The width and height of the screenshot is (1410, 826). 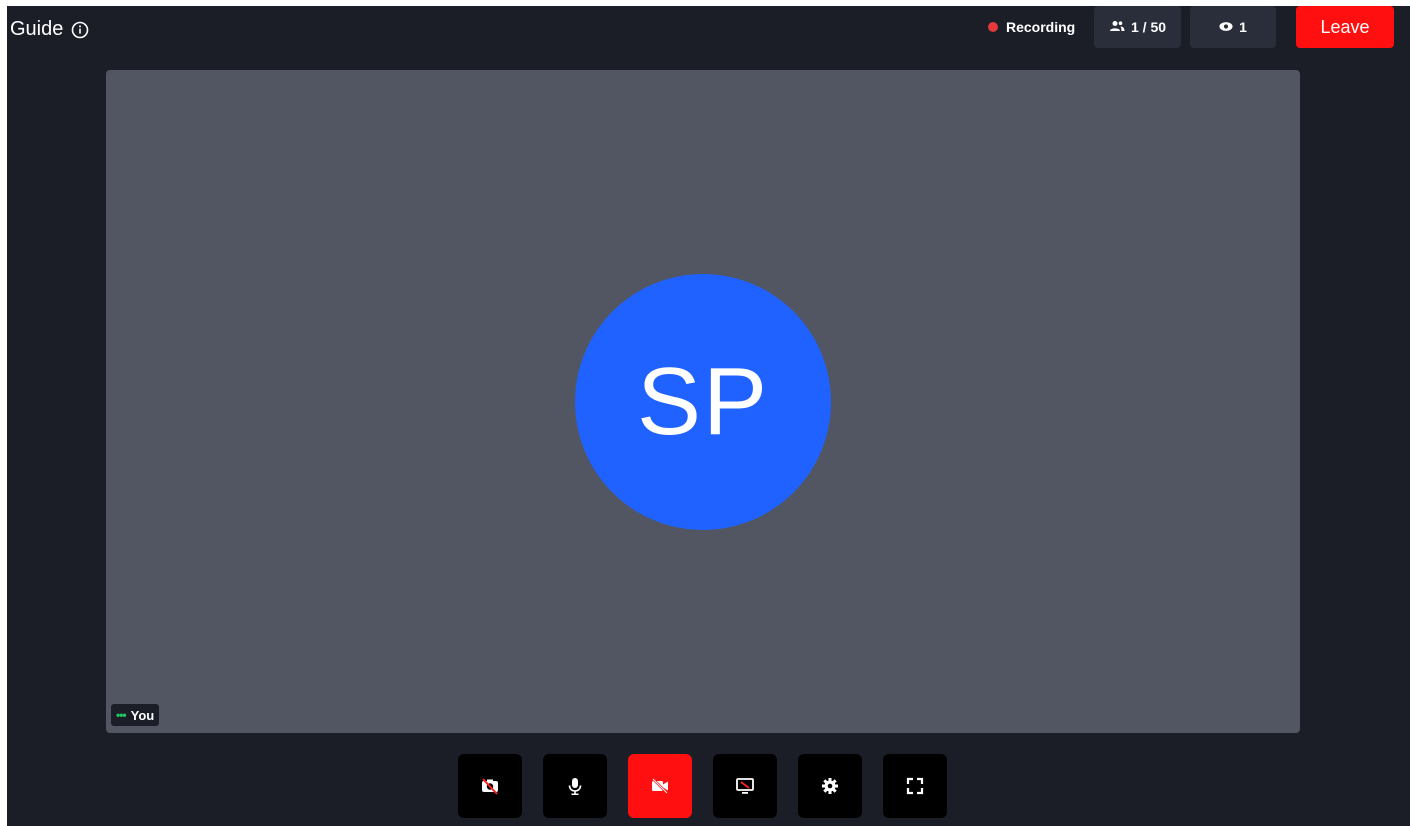 I want to click on screen-share-icon, so click(x=745, y=786).